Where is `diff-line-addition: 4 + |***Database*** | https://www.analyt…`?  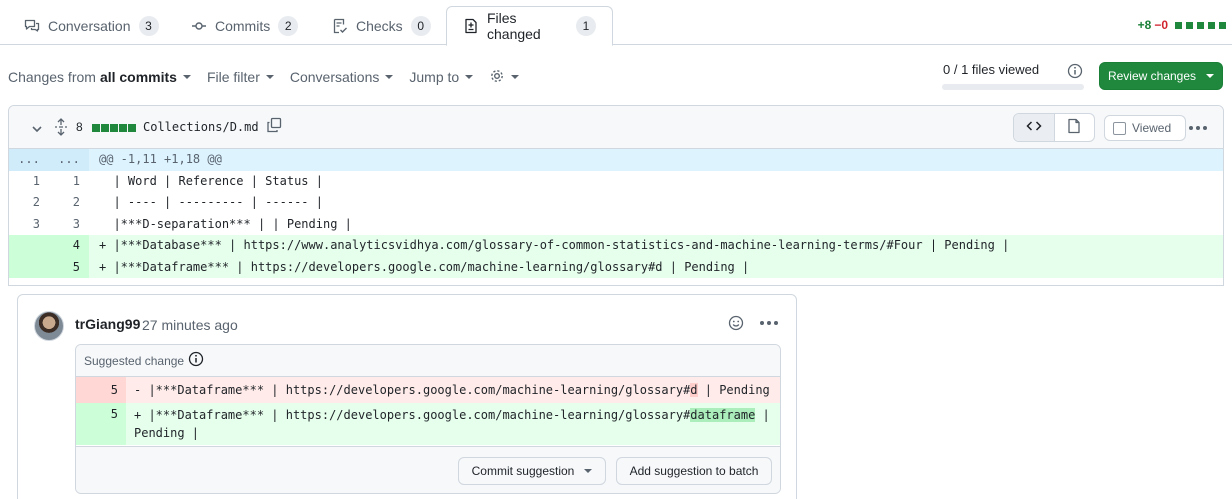
diff-line-addition: 4 + |***Database*** | https://www.analyt… is located at coordinates (616, 246).